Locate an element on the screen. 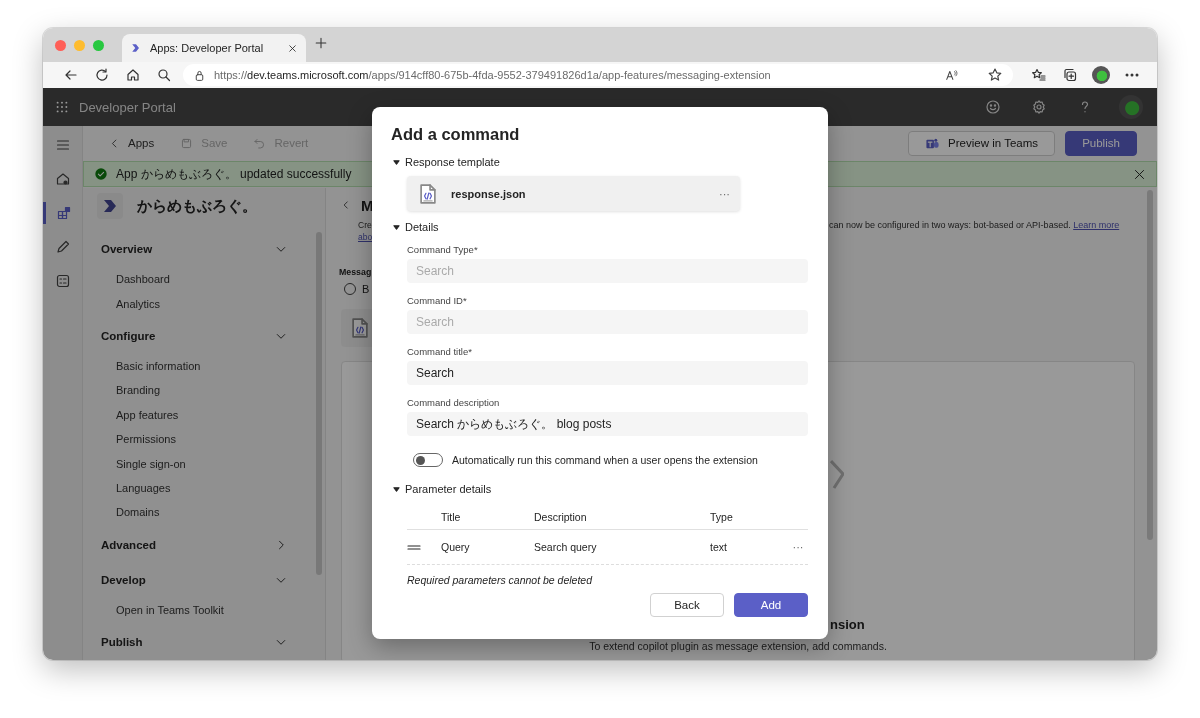 The width and height of the screenshot is (1200, 718). collections-icon is located at coordinates (1069, 75).